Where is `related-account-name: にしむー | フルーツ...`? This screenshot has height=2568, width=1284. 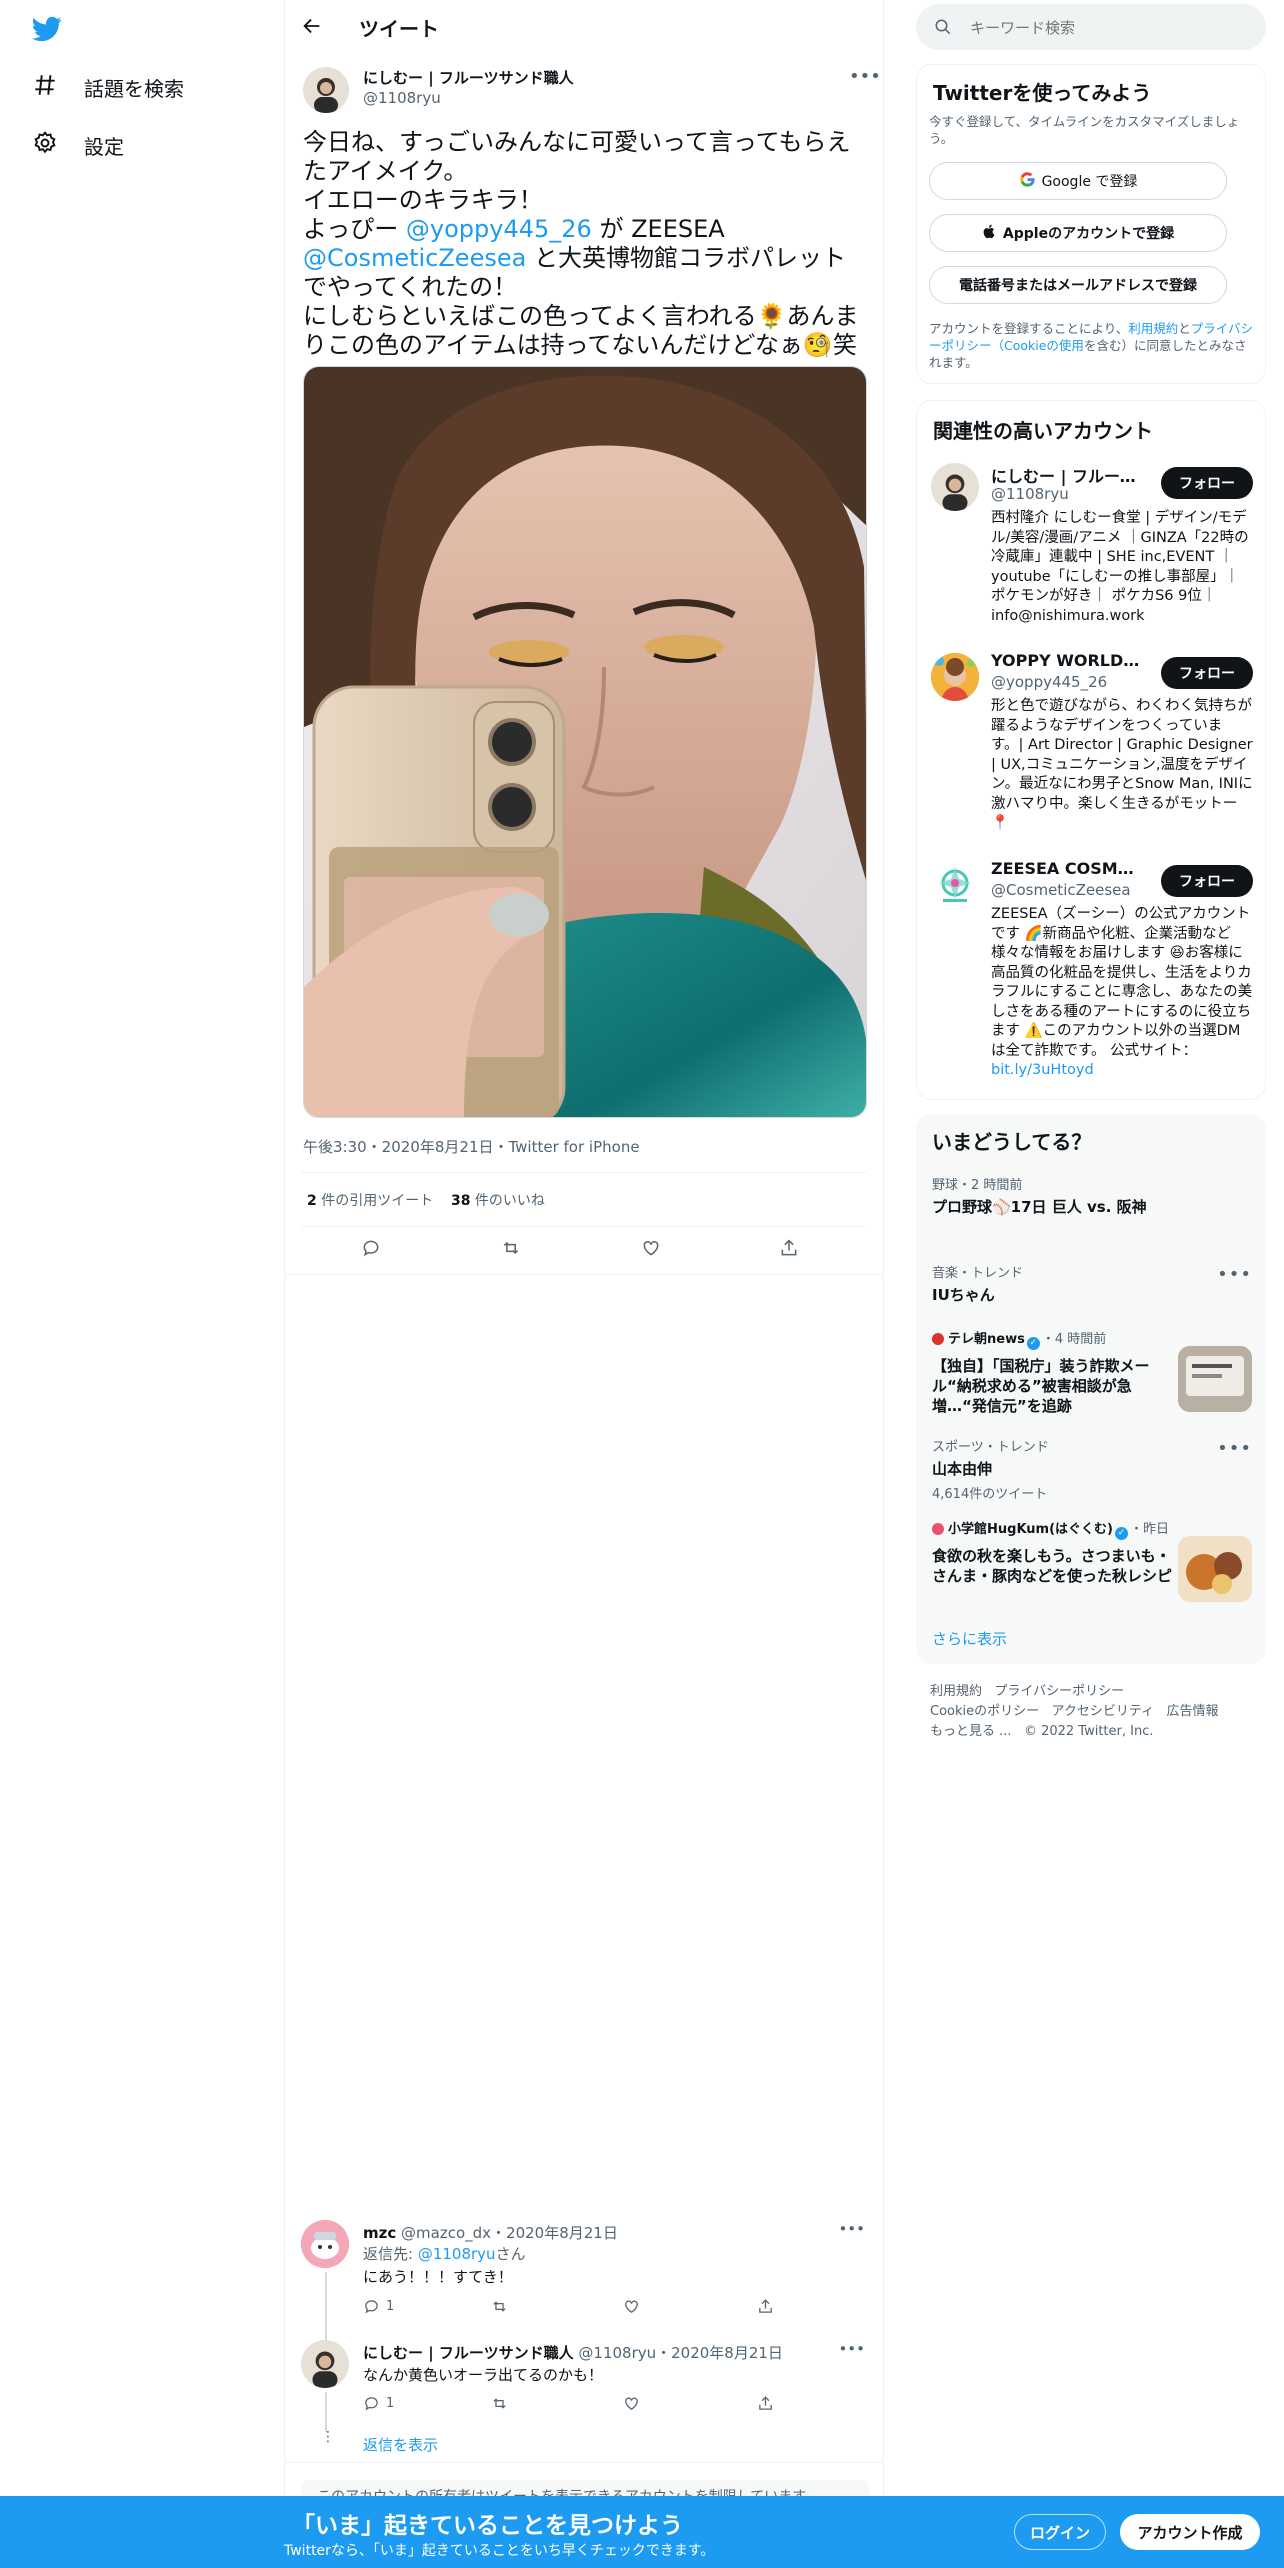
related-account-name: にしむー | フルーツ... is located at coordinates (1066, 475).